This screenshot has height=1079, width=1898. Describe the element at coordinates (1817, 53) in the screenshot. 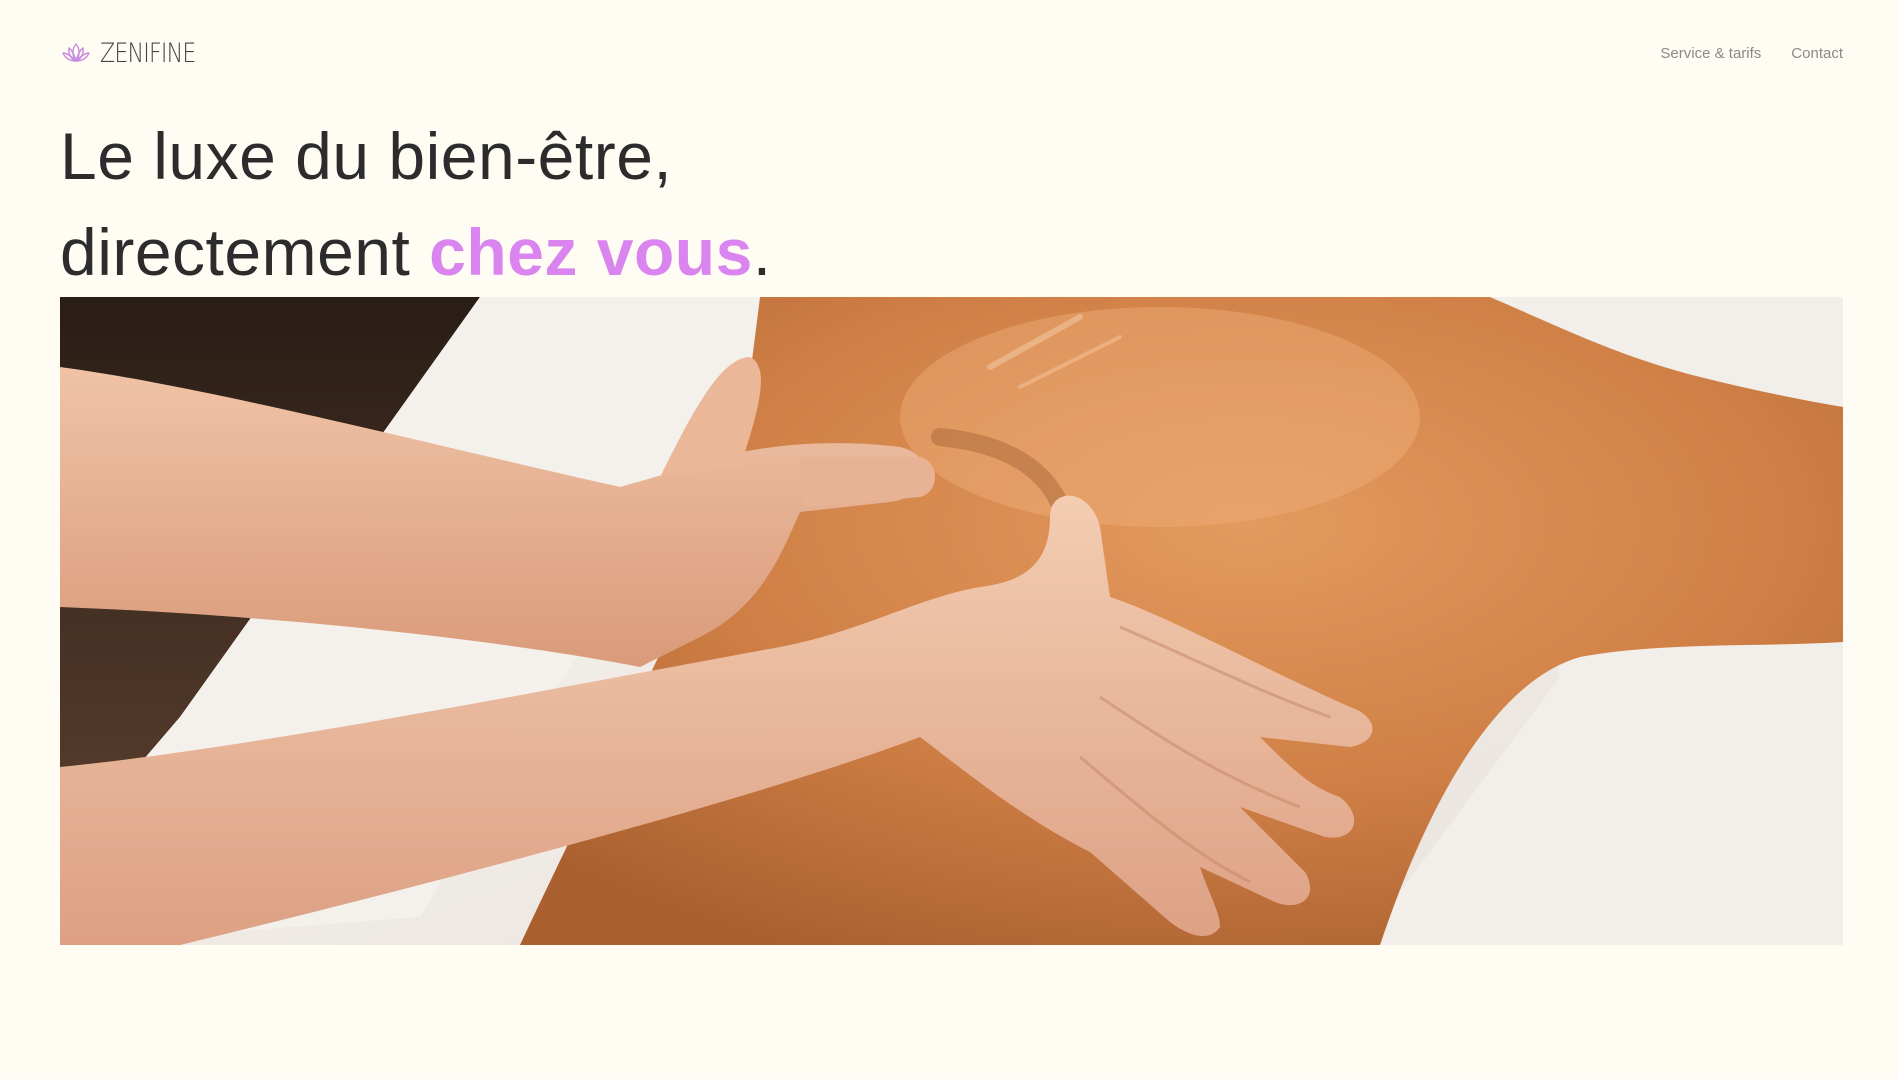

I see `nav-link-contact: Contact` at that location.